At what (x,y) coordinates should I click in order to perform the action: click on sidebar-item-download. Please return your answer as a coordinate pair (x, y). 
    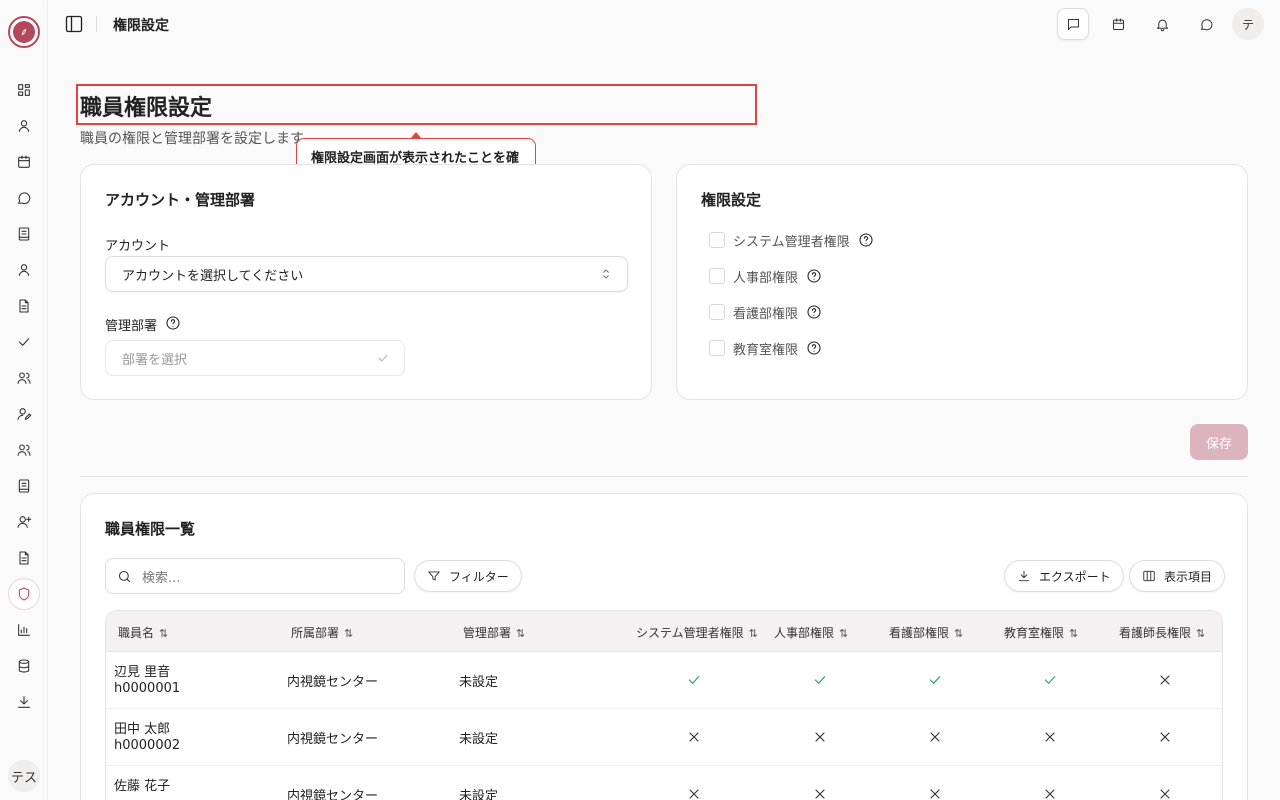
    Looking at the image, I should click on (24, 702).